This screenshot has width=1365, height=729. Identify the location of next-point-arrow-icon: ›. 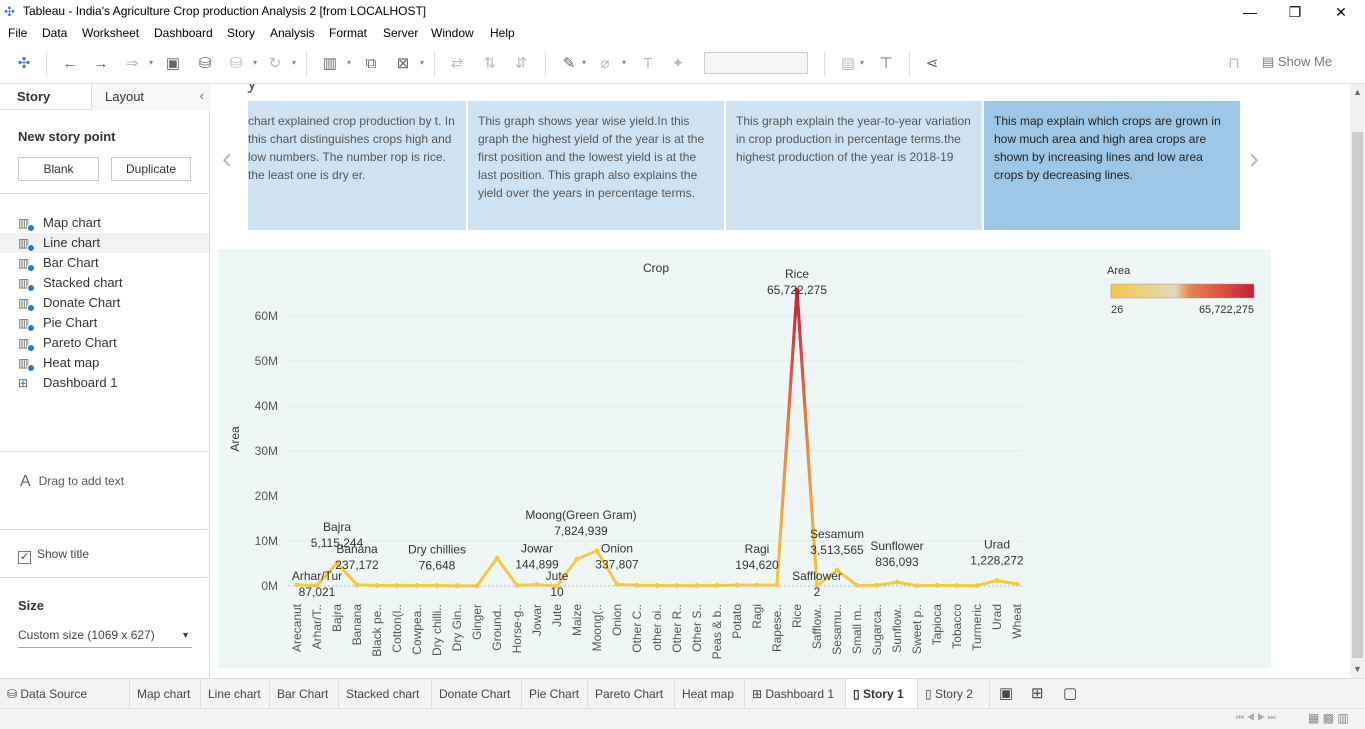
(1254, 159).